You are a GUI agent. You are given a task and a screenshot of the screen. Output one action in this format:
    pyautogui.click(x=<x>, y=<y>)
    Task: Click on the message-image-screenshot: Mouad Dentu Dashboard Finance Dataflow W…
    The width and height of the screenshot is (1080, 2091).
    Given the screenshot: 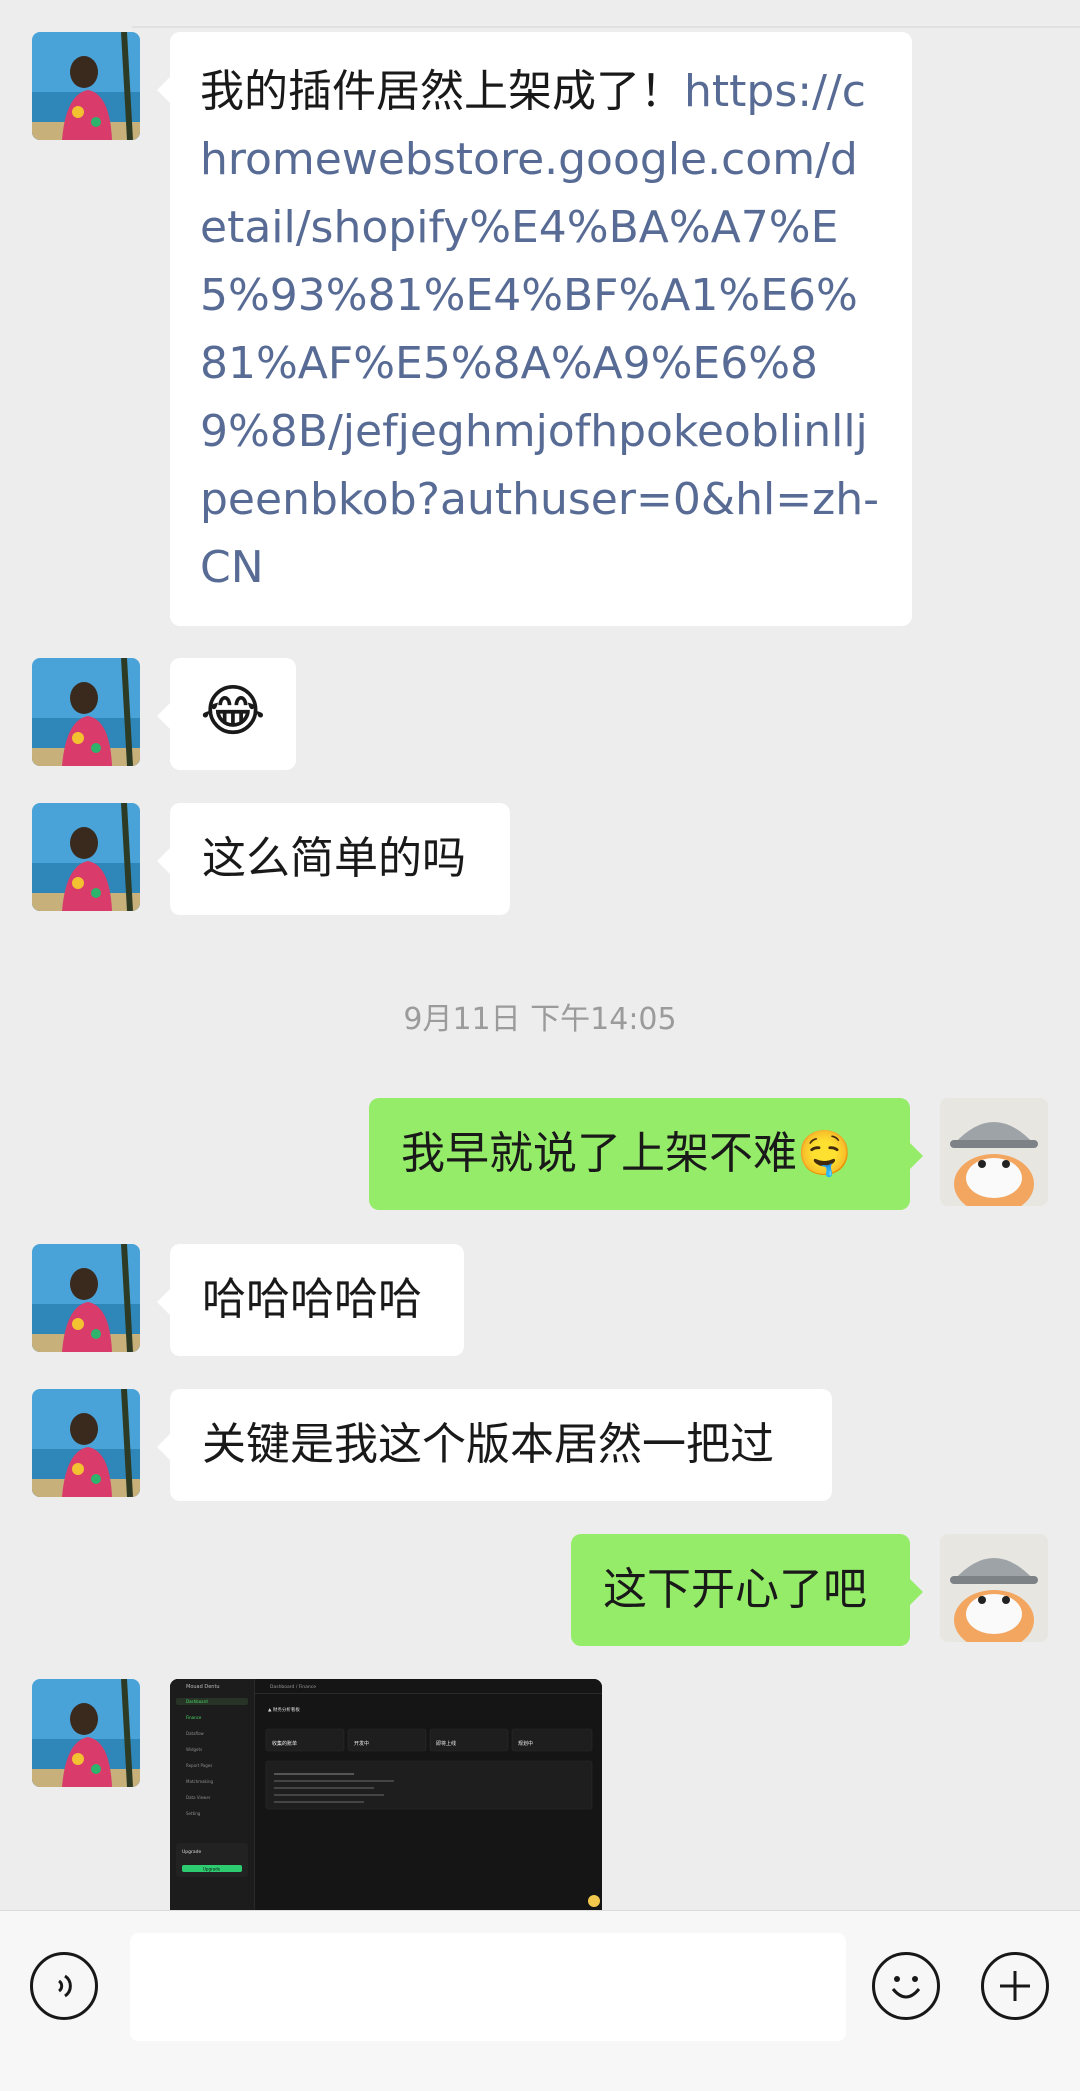 What is the action you would take?
    pyautogui.click(x=386, y=1794)
    